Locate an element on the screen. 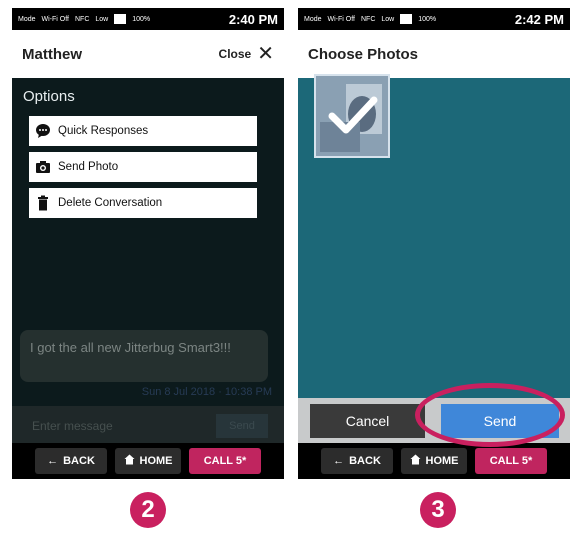 The height and width of the screenshot is (533, 570). option-label: Send Photo is located at coordinates (88, 167).